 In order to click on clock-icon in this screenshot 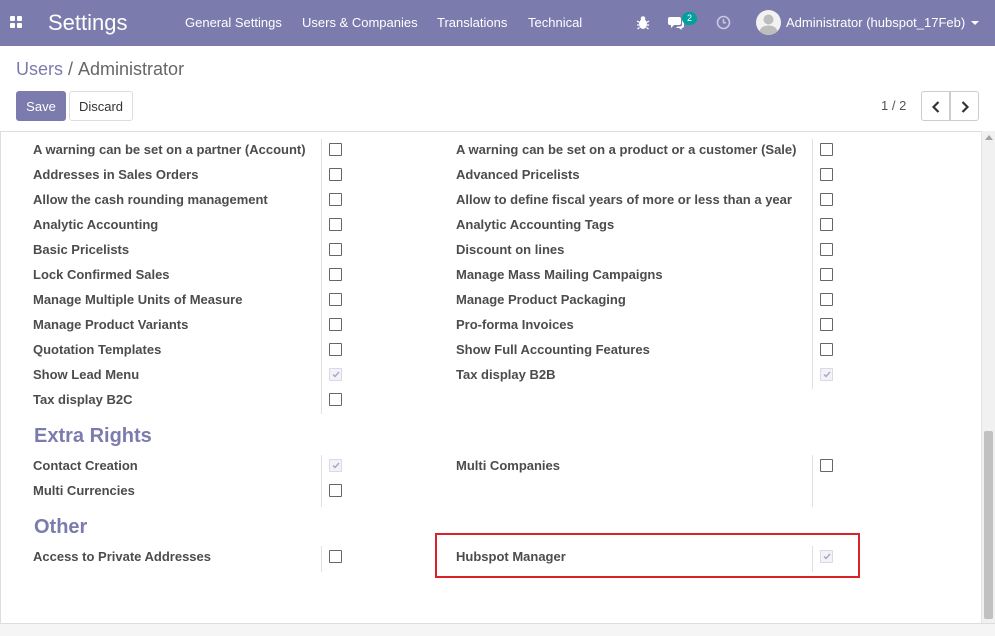, I will do `click(723, 22)`.